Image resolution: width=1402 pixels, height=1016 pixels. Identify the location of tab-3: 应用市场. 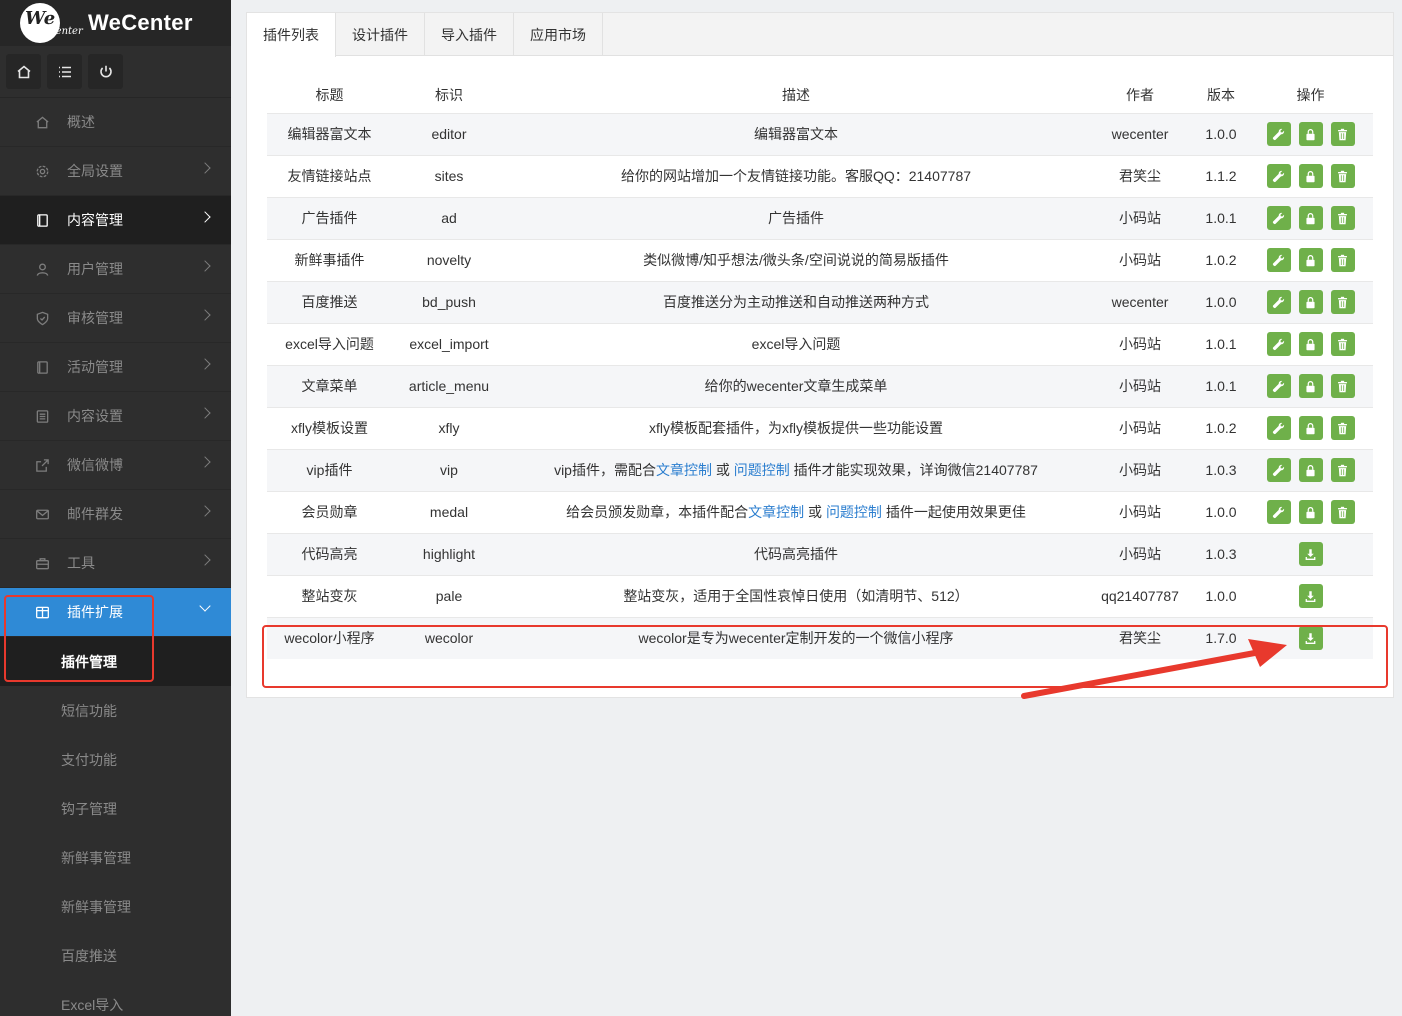
(558, 34).